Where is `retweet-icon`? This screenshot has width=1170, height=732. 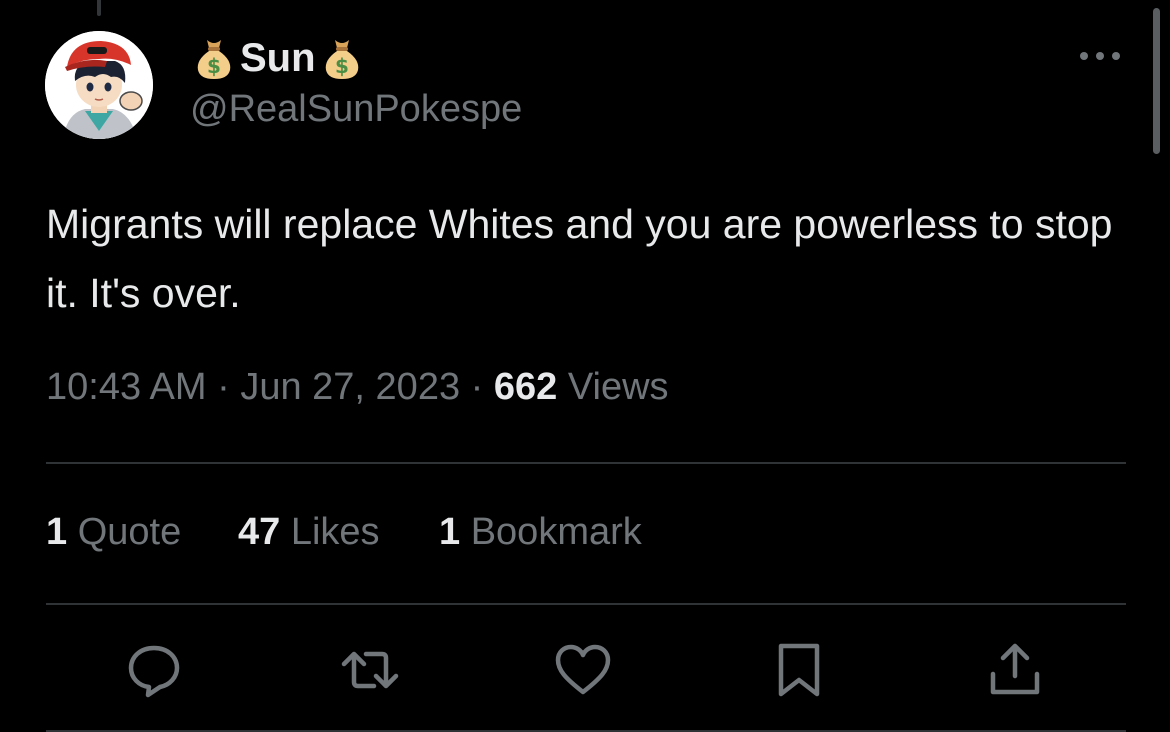 retweet-icon is located at coordinates (370, 670).